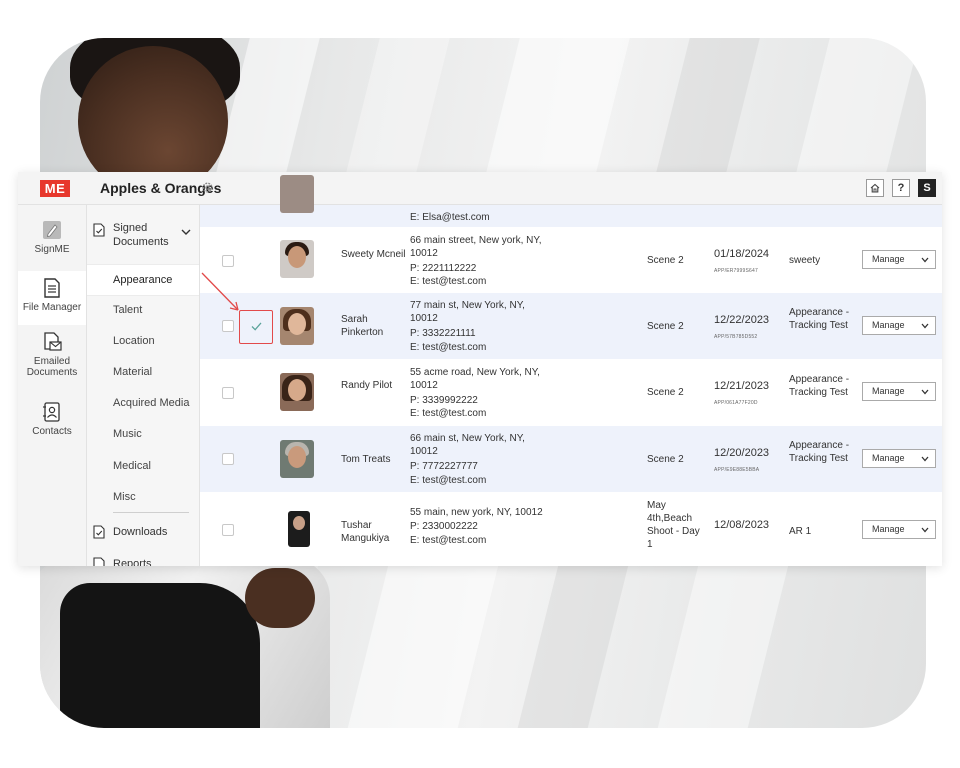 This screenshot has height=768, width=960. What do you see at coordinates (742, 320) in the screenshot?
I see `date: 12/22/2023` at bounding box center [742, 320].